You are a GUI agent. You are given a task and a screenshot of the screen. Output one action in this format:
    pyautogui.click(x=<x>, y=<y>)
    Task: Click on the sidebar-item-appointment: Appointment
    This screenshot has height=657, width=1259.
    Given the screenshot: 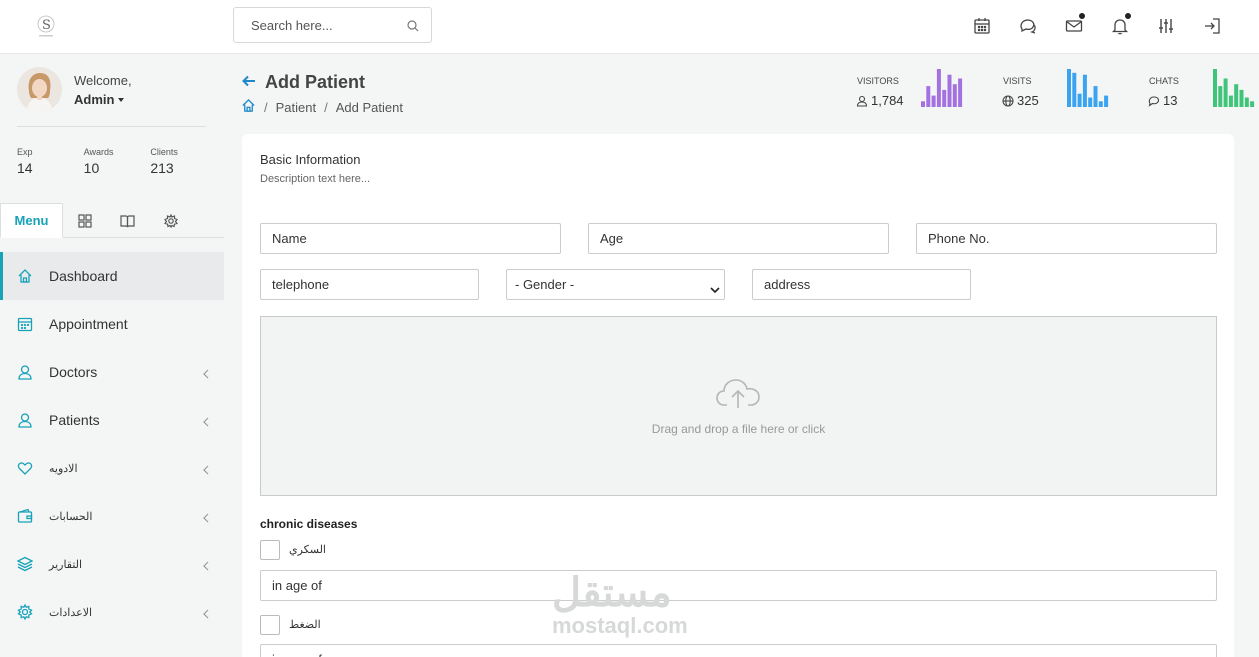 What is the action you would take?
    pyautogui.click(x=112, y=324)
    